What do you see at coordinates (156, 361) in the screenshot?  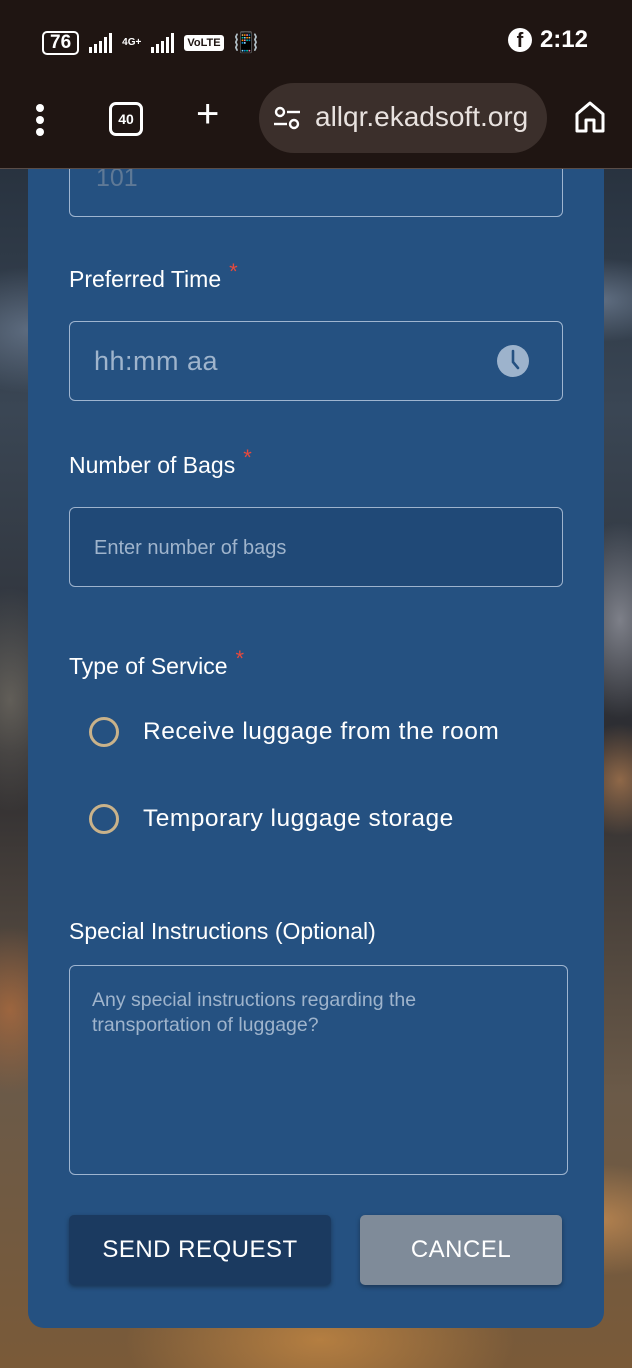 I see `preferred-time-placeholder: hh:mm aa` at bounding box center [156, 361].